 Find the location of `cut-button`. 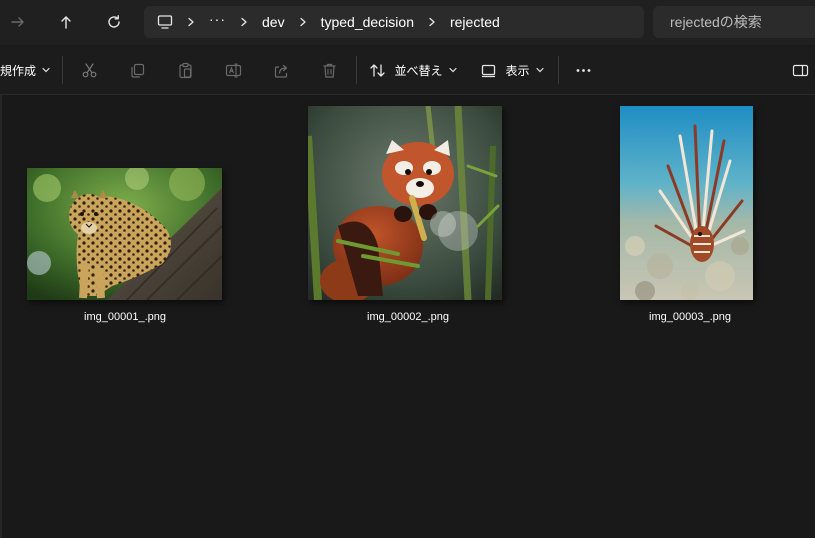

cut-button is located at coordinates (89, 70).